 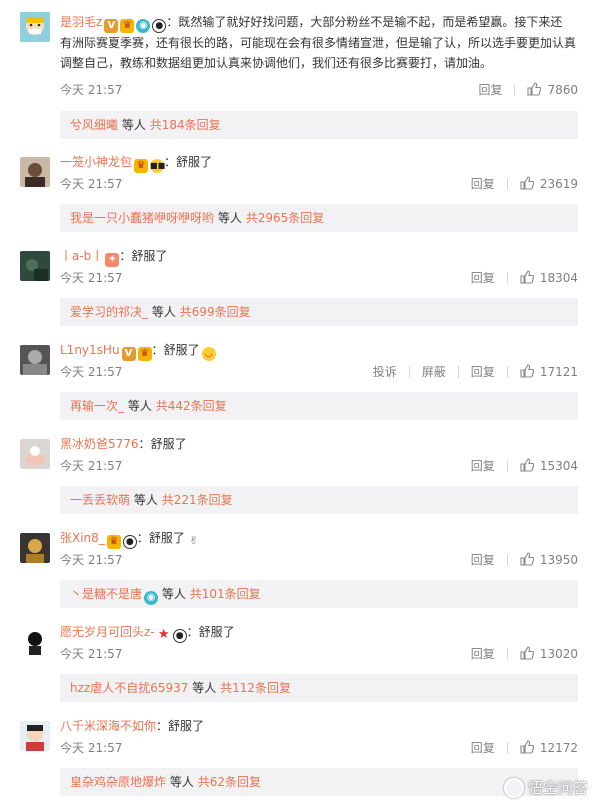 I want to click on block-button: 屏蔽, so click(x=434, y=372).